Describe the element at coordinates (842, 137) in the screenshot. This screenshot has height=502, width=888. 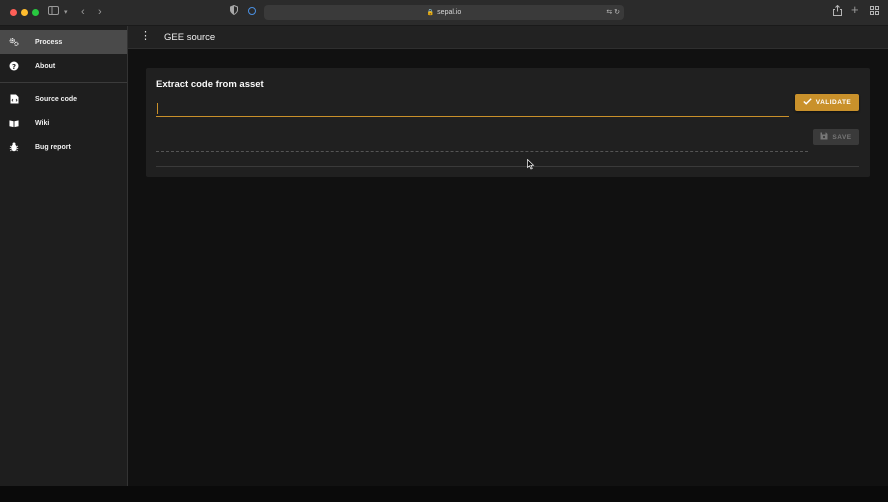
I see `save-label: SAVE` at that location.